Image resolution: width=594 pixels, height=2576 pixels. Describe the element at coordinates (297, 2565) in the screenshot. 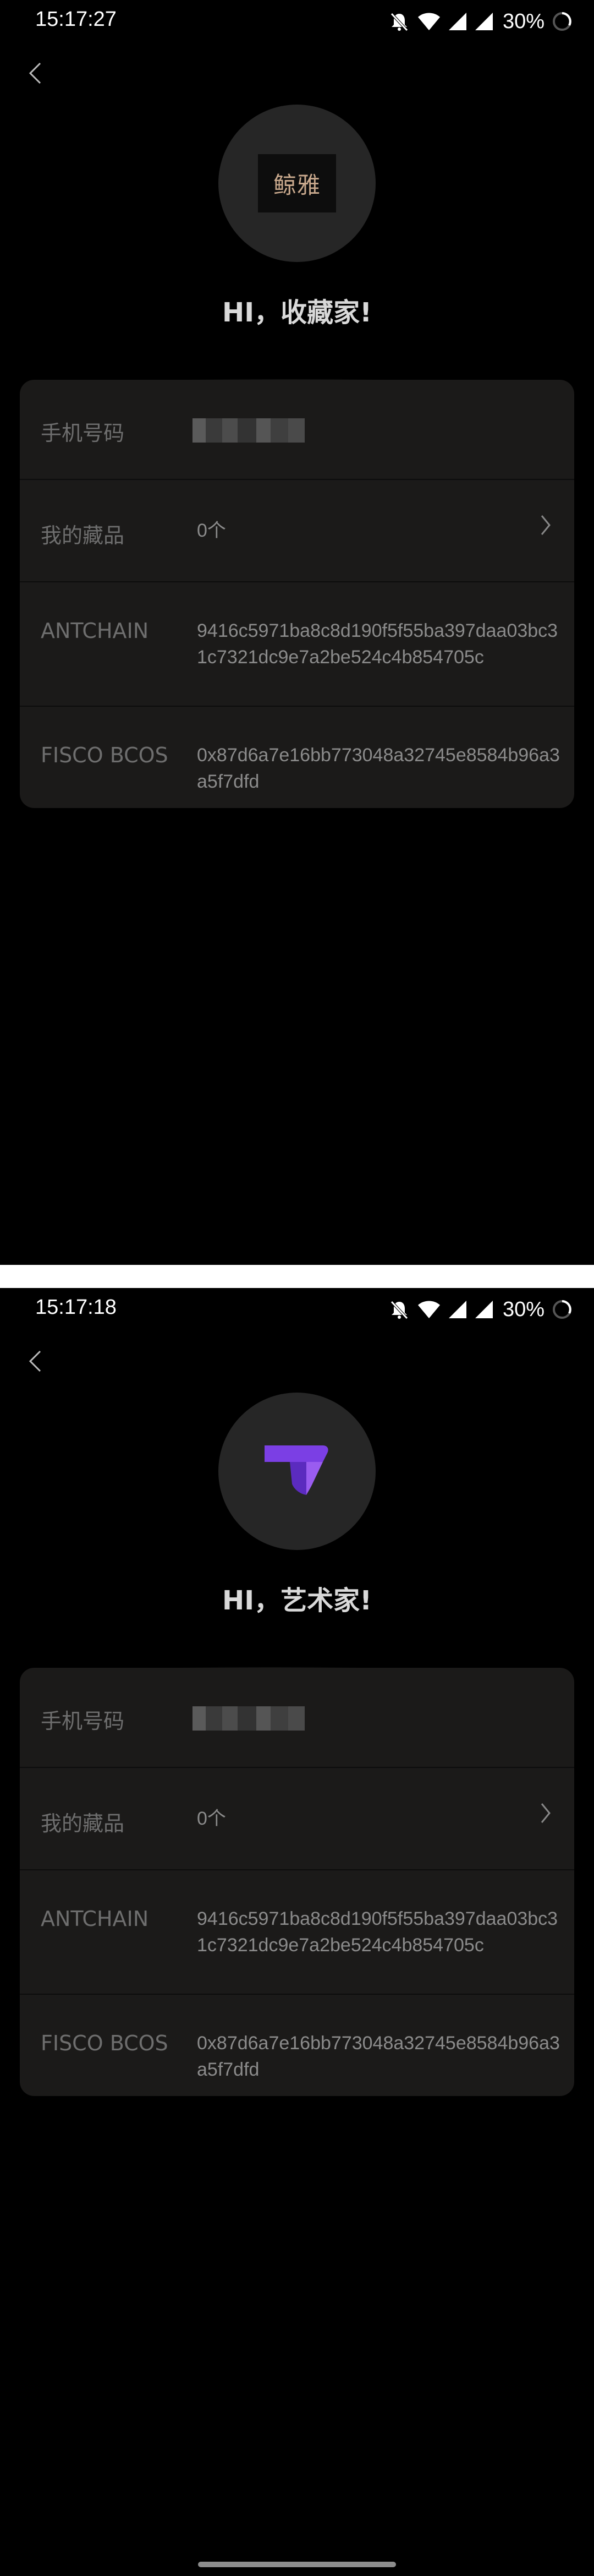

I see `home-indicator` at that location.